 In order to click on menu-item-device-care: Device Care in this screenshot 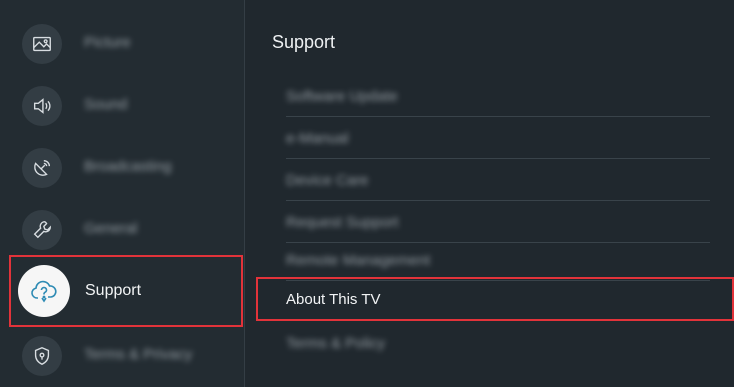, I will do `click(495, 180)`.